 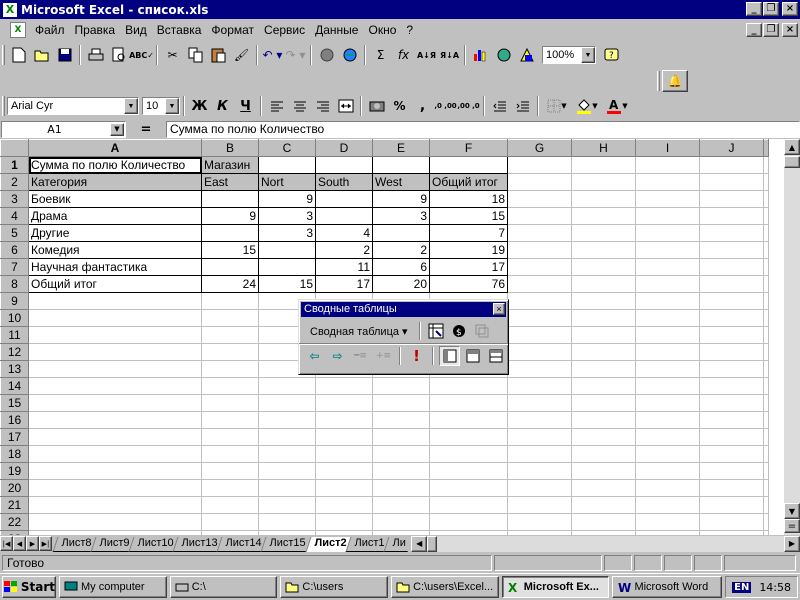 What do you see at coordinates (222, 106) in the screenshot?
I see `italic-button: К` at bounding box center [222, 106].